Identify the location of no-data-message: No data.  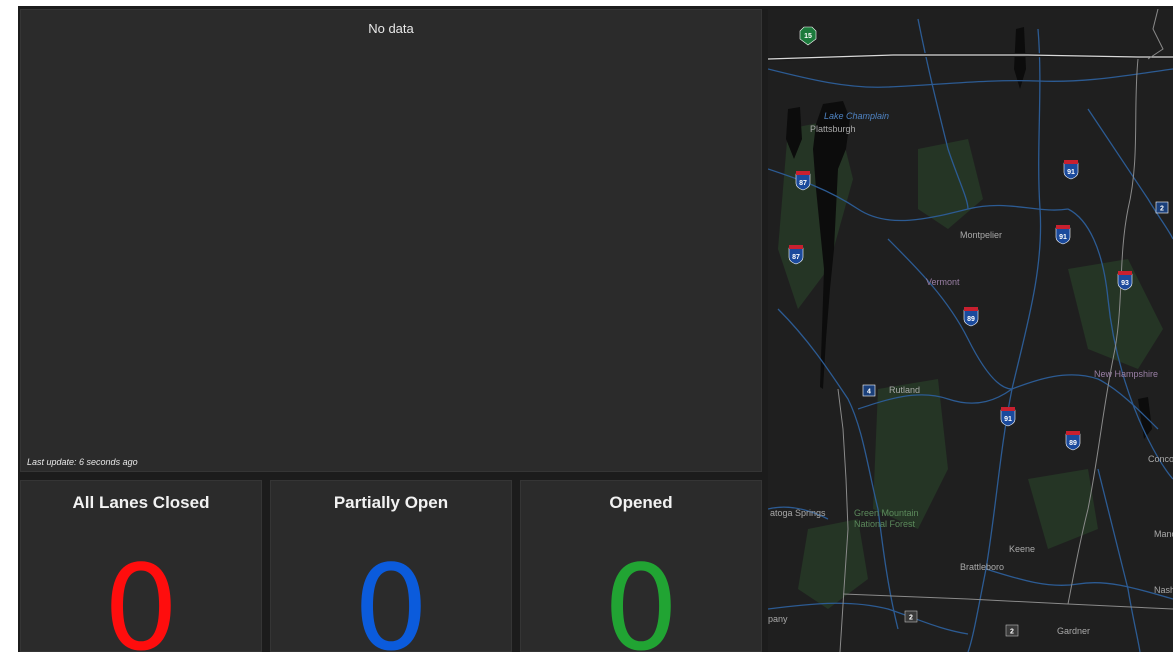
(391, 28).